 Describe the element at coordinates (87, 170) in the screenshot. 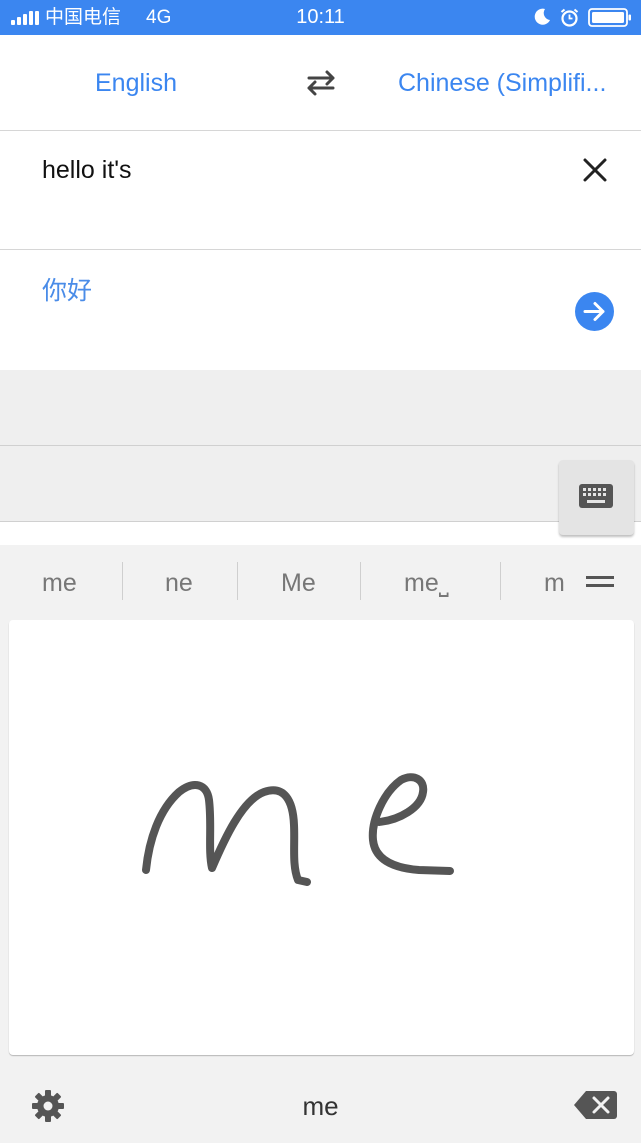

I see `source-text-input: hello it's` at that location.